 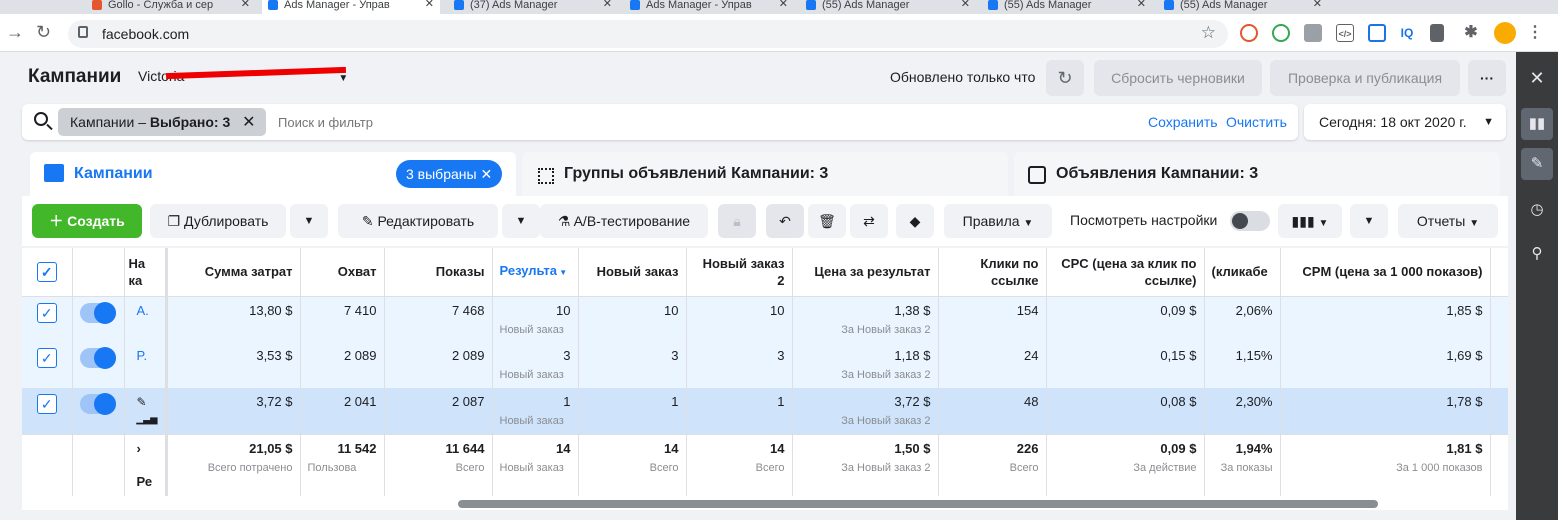 What do you see at coordinates (139, 448) in the screenshot?
I see `expand-icon: ›` at bounding box center [139, 448].